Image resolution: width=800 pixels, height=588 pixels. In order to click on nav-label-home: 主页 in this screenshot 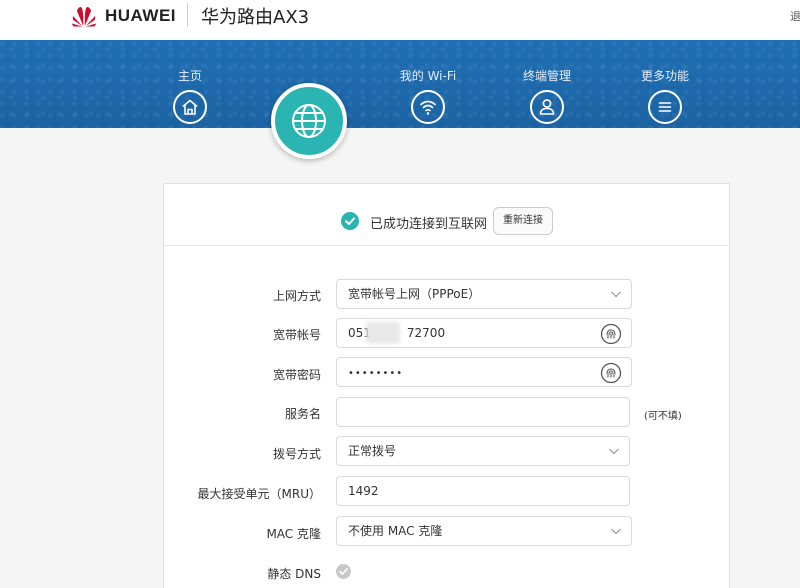, I will do `click(189, 76)`.